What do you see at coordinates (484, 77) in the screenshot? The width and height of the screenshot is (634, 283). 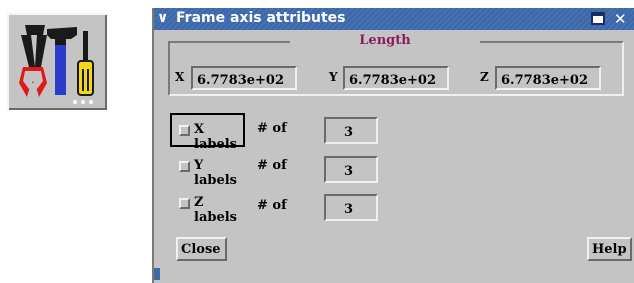 I see `z-axis-label: Z` at bounding box center [484, 77].